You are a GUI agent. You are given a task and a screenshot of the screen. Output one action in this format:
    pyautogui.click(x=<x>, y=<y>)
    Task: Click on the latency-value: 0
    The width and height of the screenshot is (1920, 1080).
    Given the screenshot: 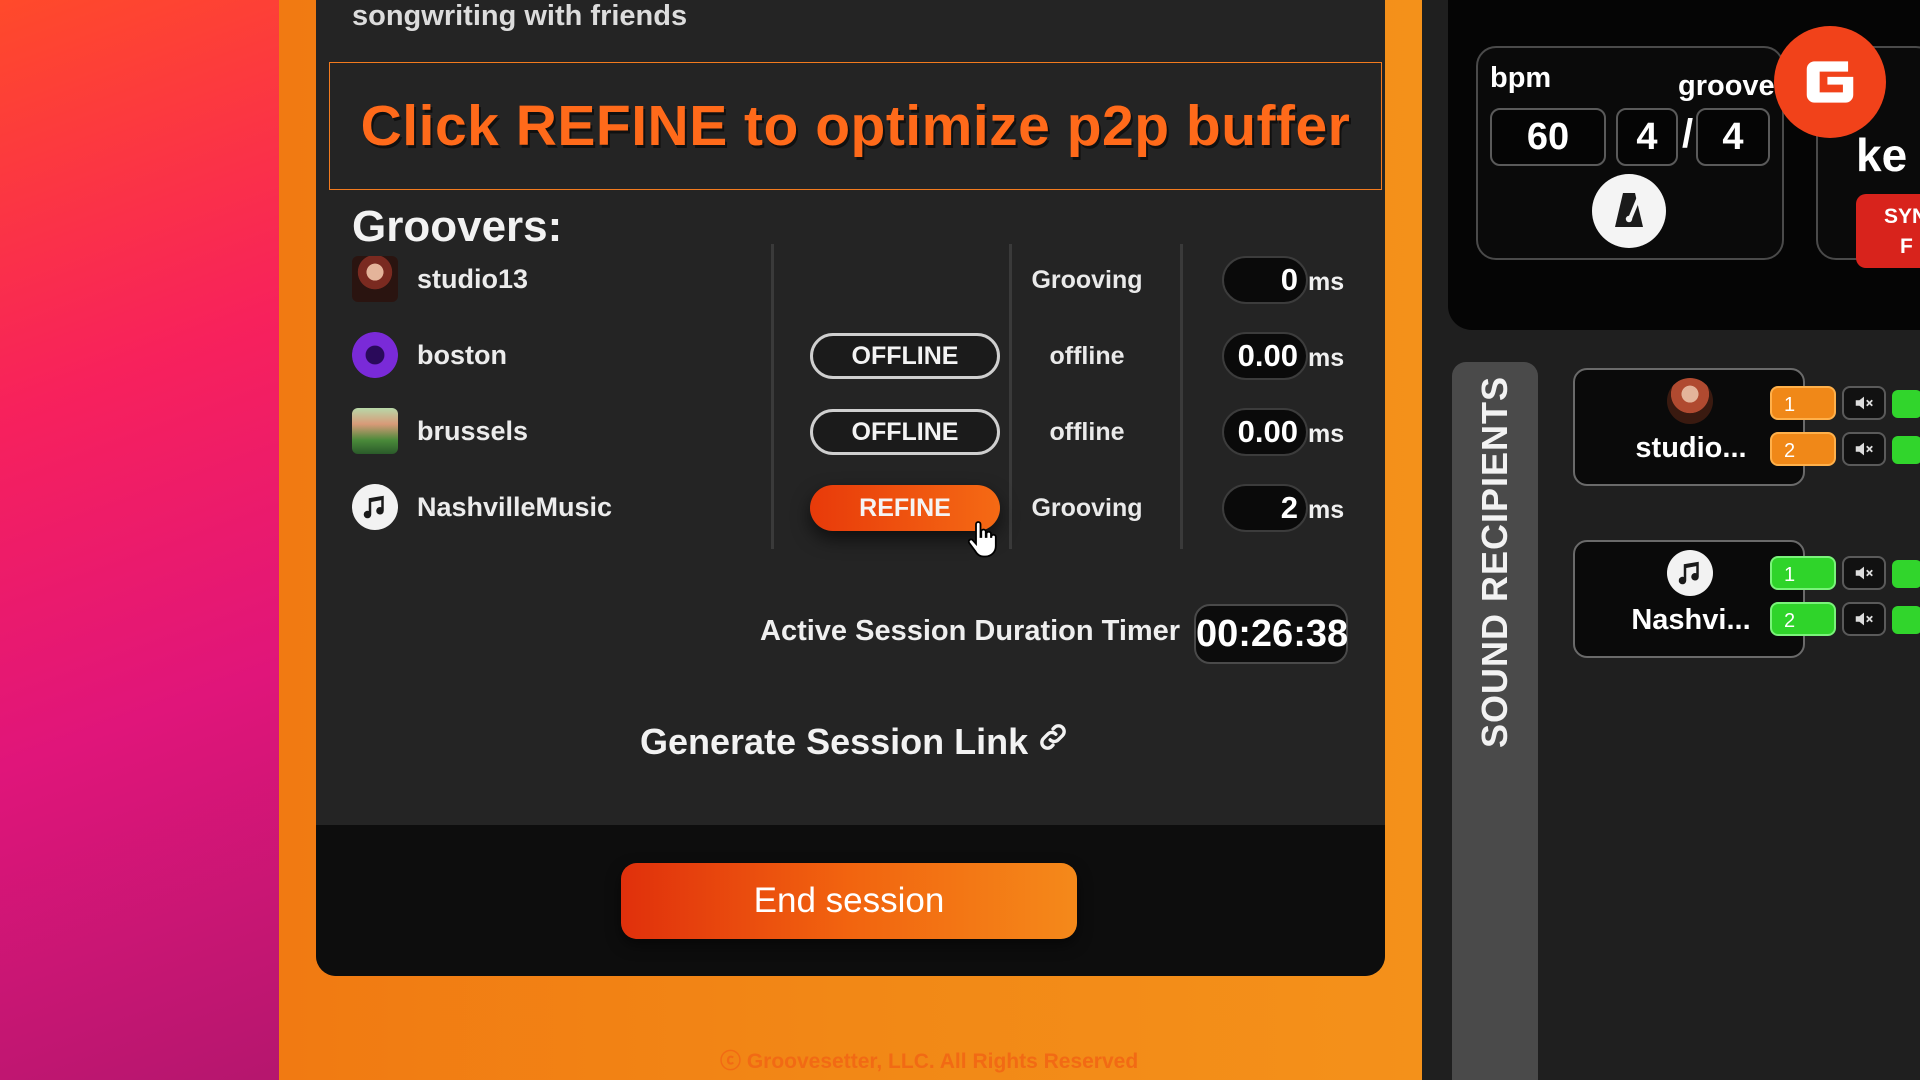 What is the action you would take?
    pyautogui.click(x=1265, y=280)
    